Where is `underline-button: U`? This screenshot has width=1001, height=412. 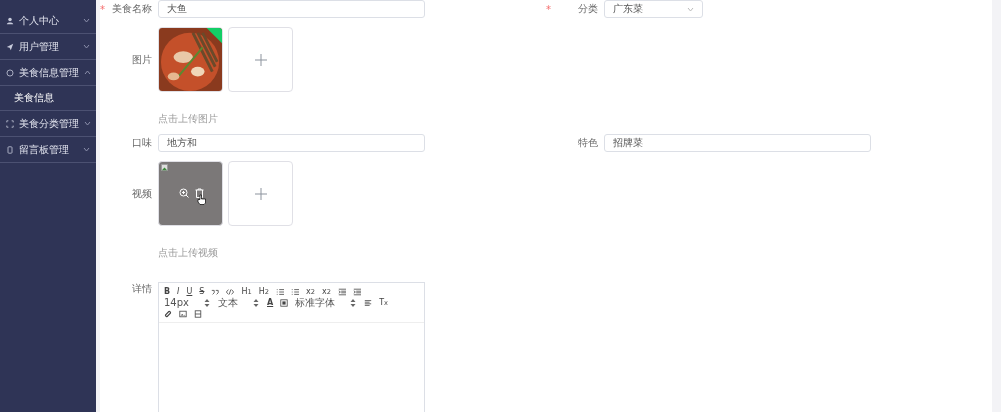 underline-button: U is located at coordinates (189, 291).